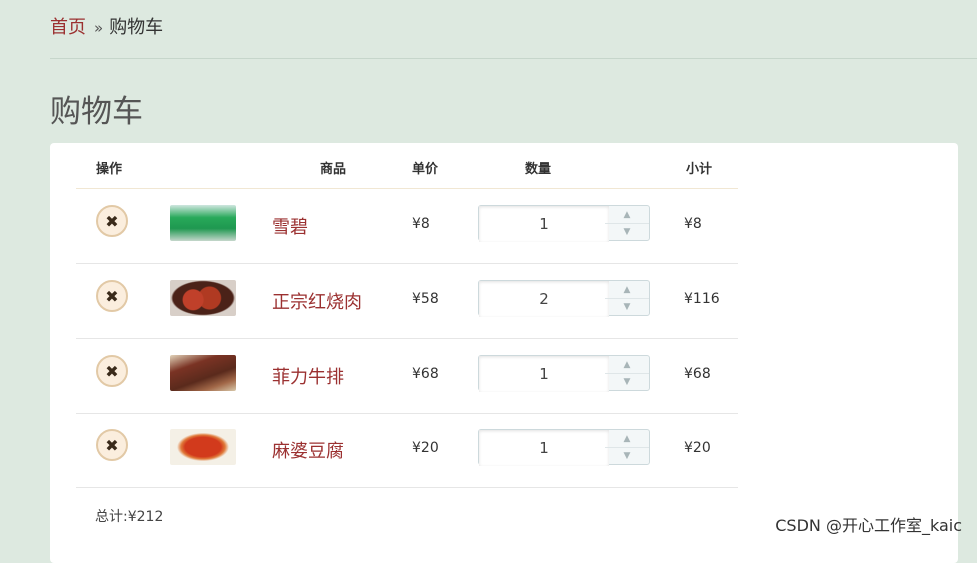  I want to click on unit-price: ¥68, so click(425, 374).